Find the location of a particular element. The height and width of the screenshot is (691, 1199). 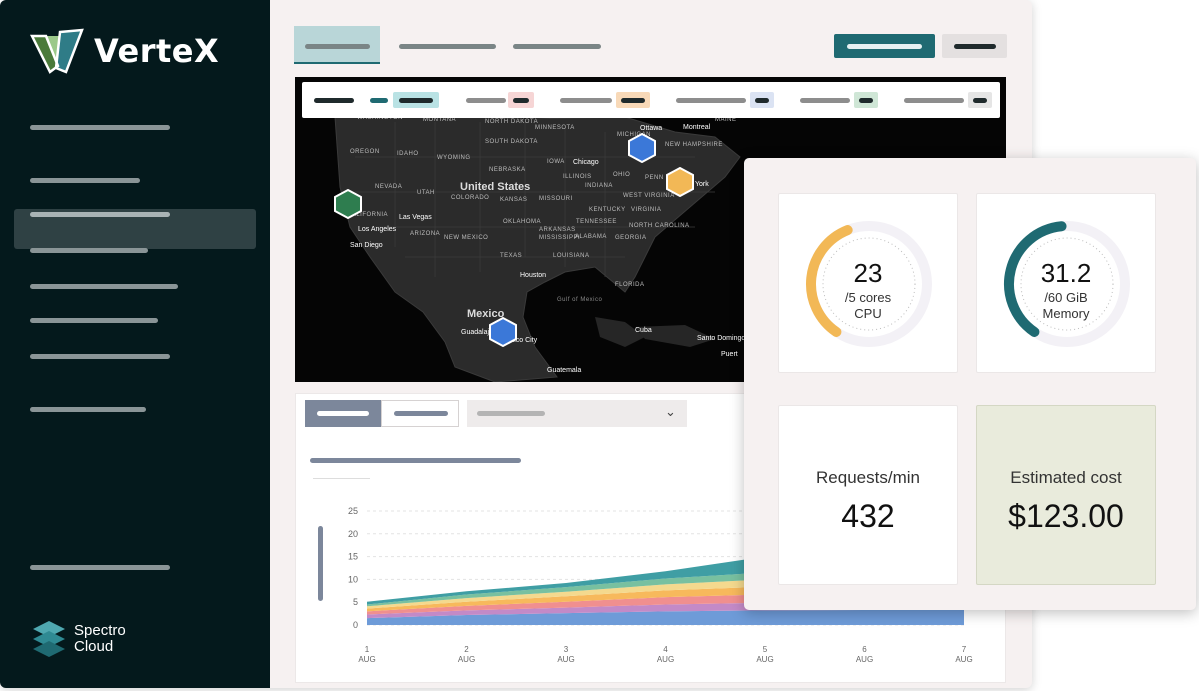

map-city-label: Houston is located at coordinates (533, 275).